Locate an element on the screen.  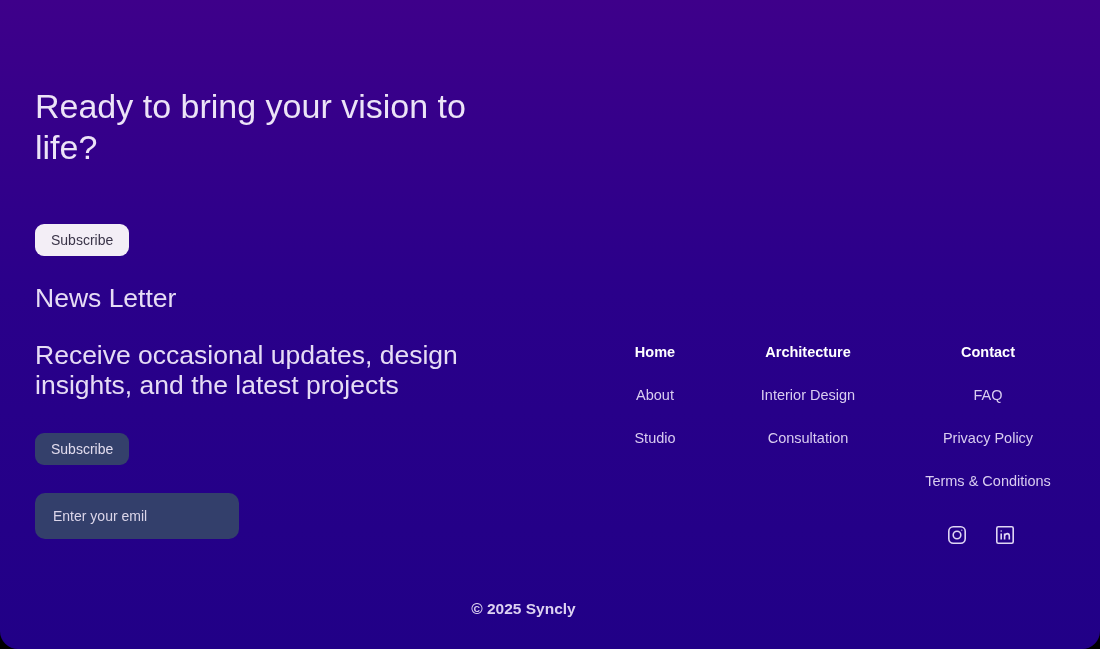
nav-link: Studio is located at coordinates (655, 438).